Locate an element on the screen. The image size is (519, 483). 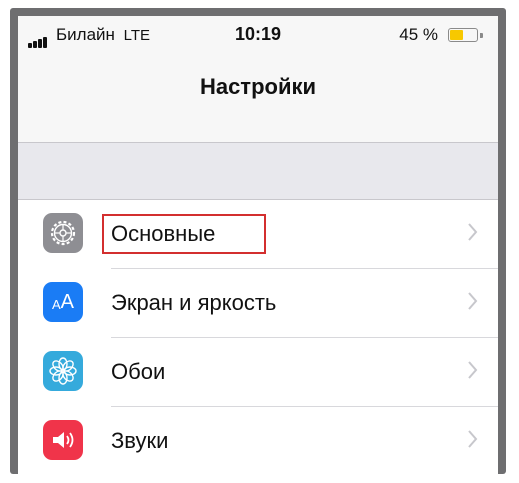
status-bar: Билайн LTE 10:19 45 % is located at coordinates (258, 33).